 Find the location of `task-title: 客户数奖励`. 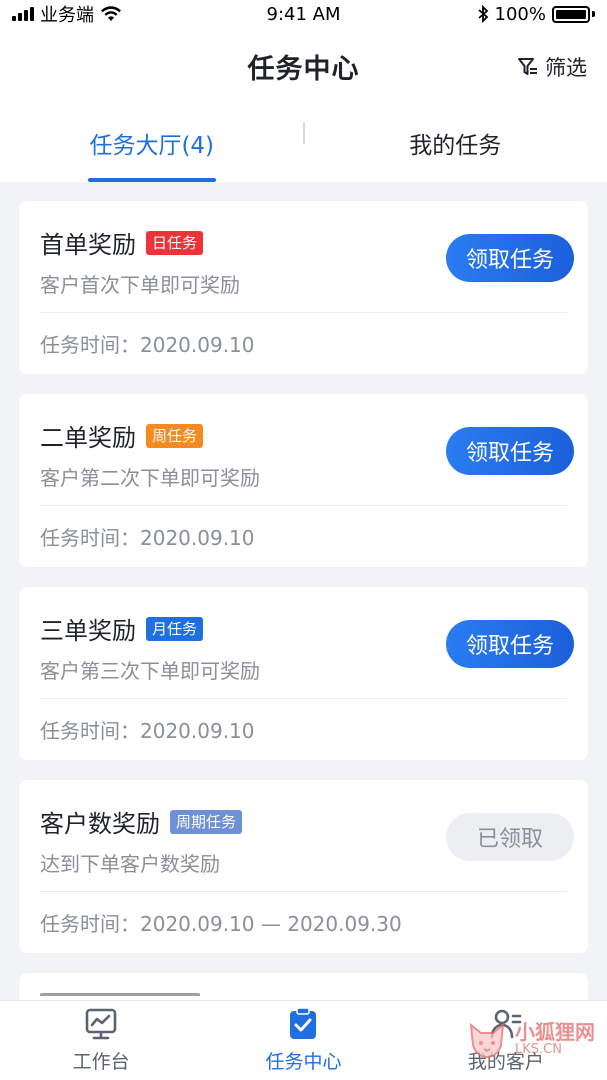

task-title: 客户数奖励 is located at coordinates (100, 824).